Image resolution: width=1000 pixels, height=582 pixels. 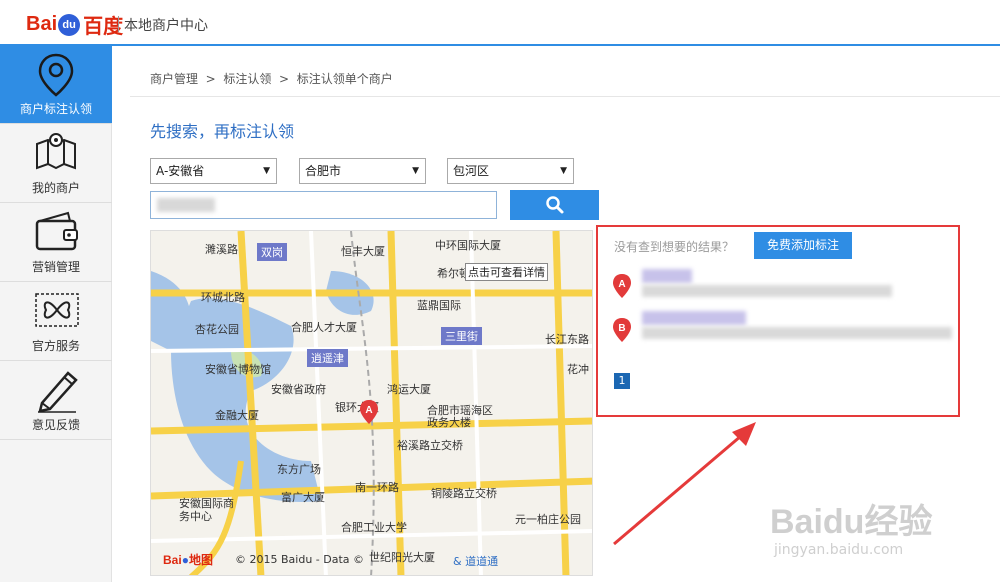 What do you see at coordinates (213, 171) in the screenshot?
I see `province-select: A-安徽省 ▼` at bounding box center [213, 171].